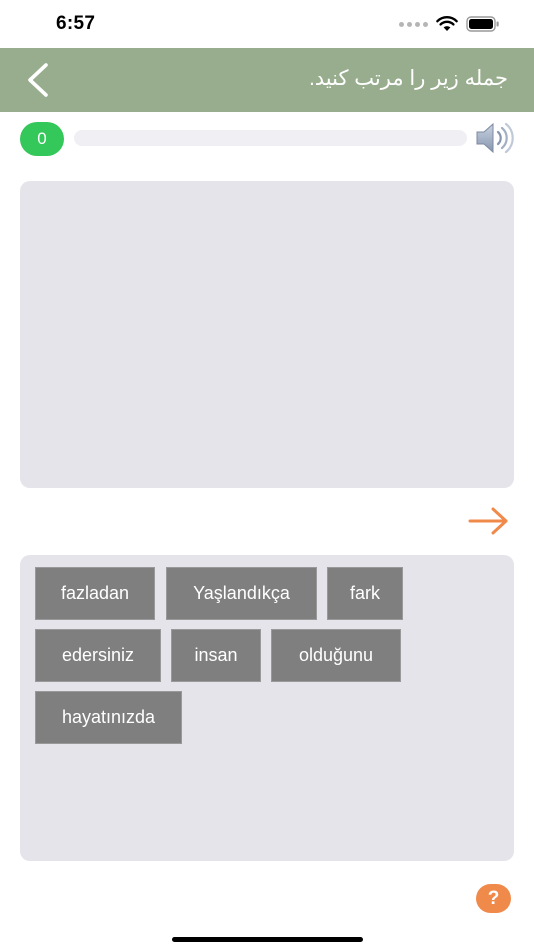 This screenshot has width=534, height=950. I want to click on speaker-icon, so click(495, 138).